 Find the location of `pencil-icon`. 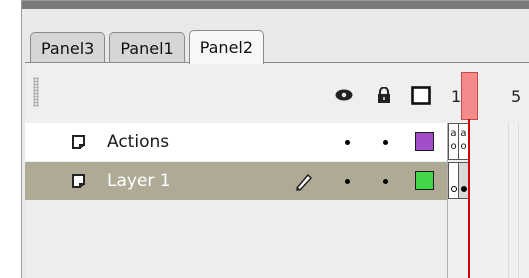

pencil-icon is located at coordinates (304, 182).